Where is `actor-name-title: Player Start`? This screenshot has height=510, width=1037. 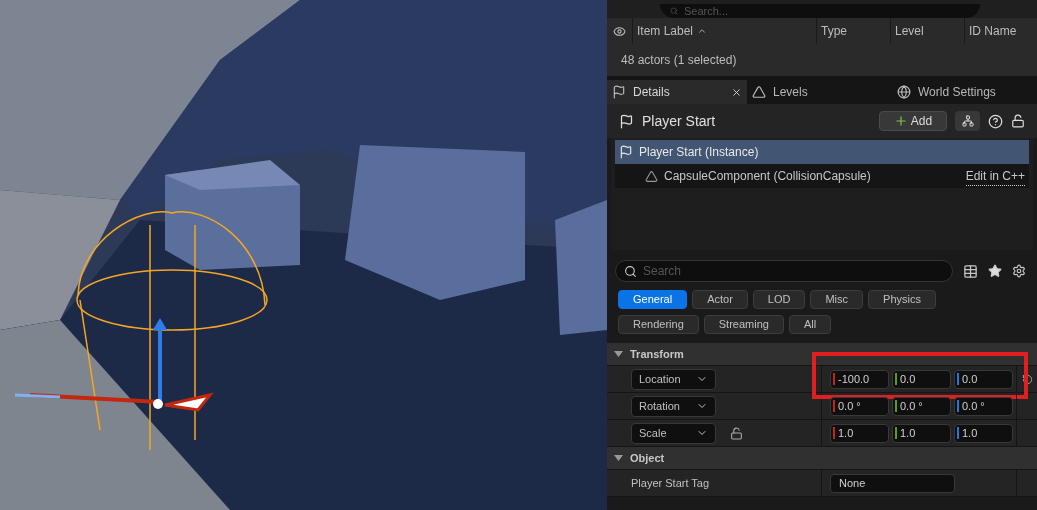 actor-name-title: Player Start is located at coordinates (679, 121).